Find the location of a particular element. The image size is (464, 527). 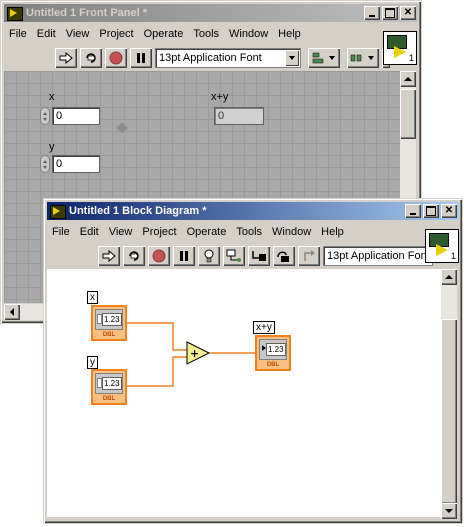

step-out-button is located at coordinates (309, 256).